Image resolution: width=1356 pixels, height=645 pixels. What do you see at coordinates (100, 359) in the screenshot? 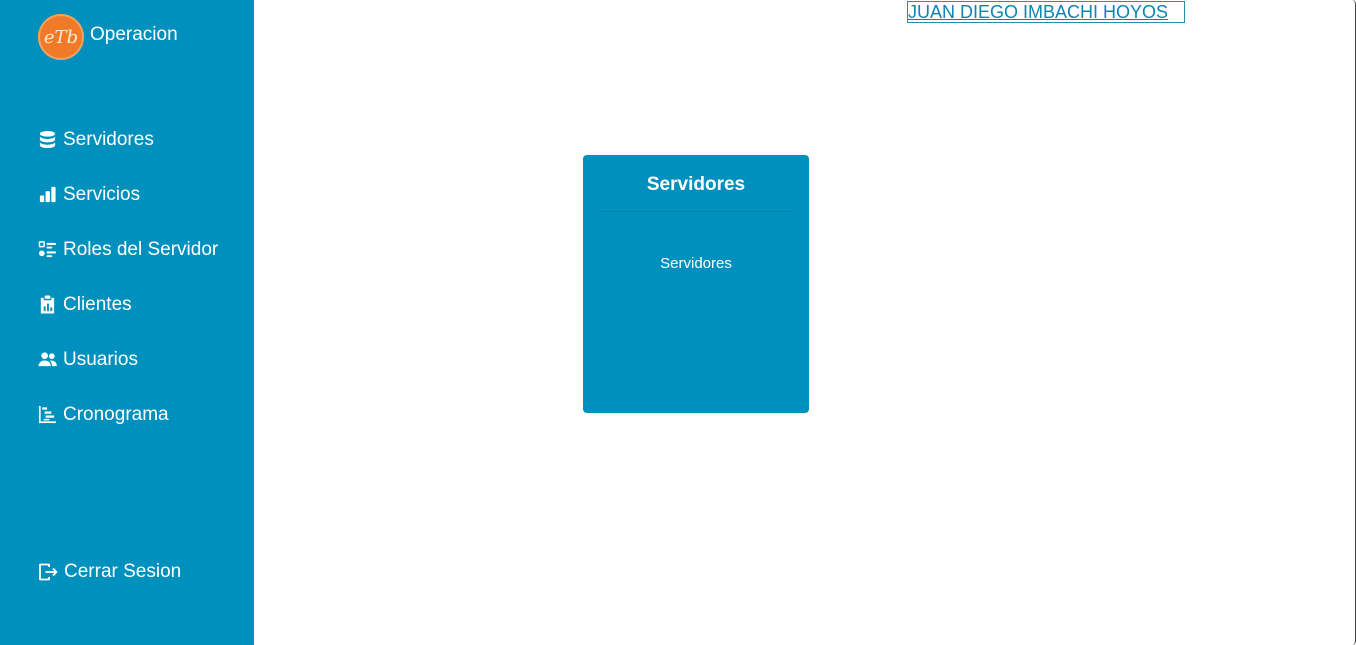
I see `sidebar-item-label: Usuarios` at bounding box center [100, 359].